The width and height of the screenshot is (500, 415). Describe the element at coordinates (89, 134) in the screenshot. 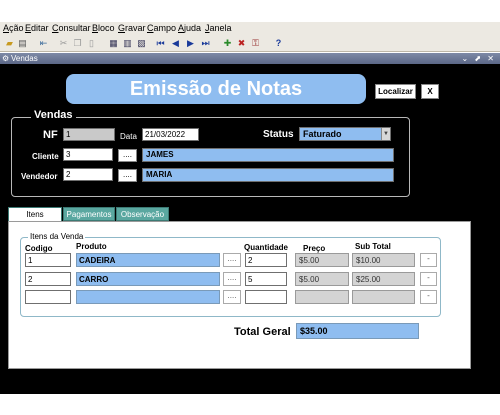

I see `nf-field: 1` at that location.